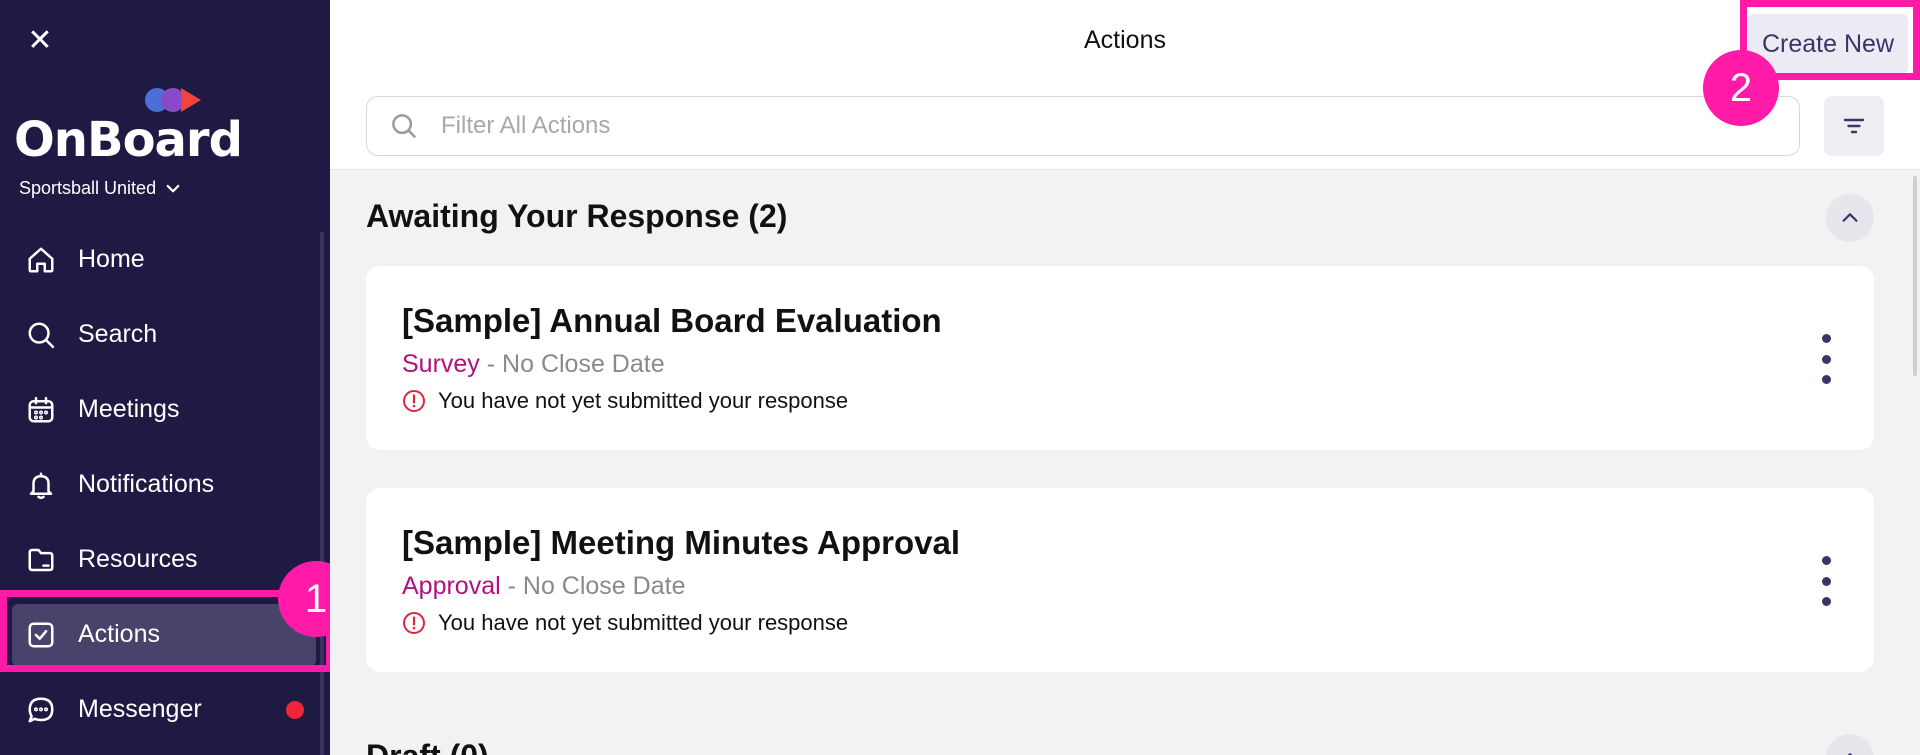 Image resolution: width=1920 pixels, height=755 pixels. I want to click on filter-button, so click(1854, 126).